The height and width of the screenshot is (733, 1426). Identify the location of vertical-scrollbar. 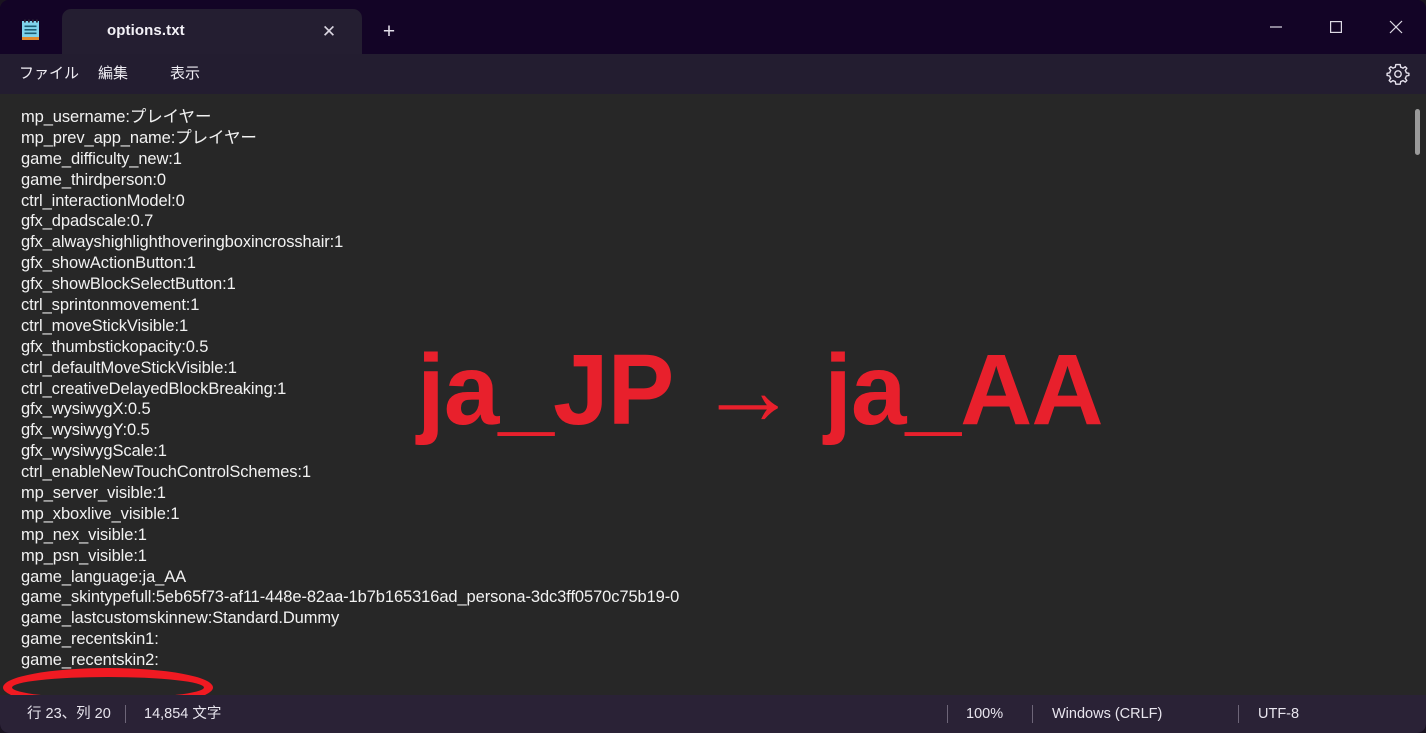
(1417, 394).